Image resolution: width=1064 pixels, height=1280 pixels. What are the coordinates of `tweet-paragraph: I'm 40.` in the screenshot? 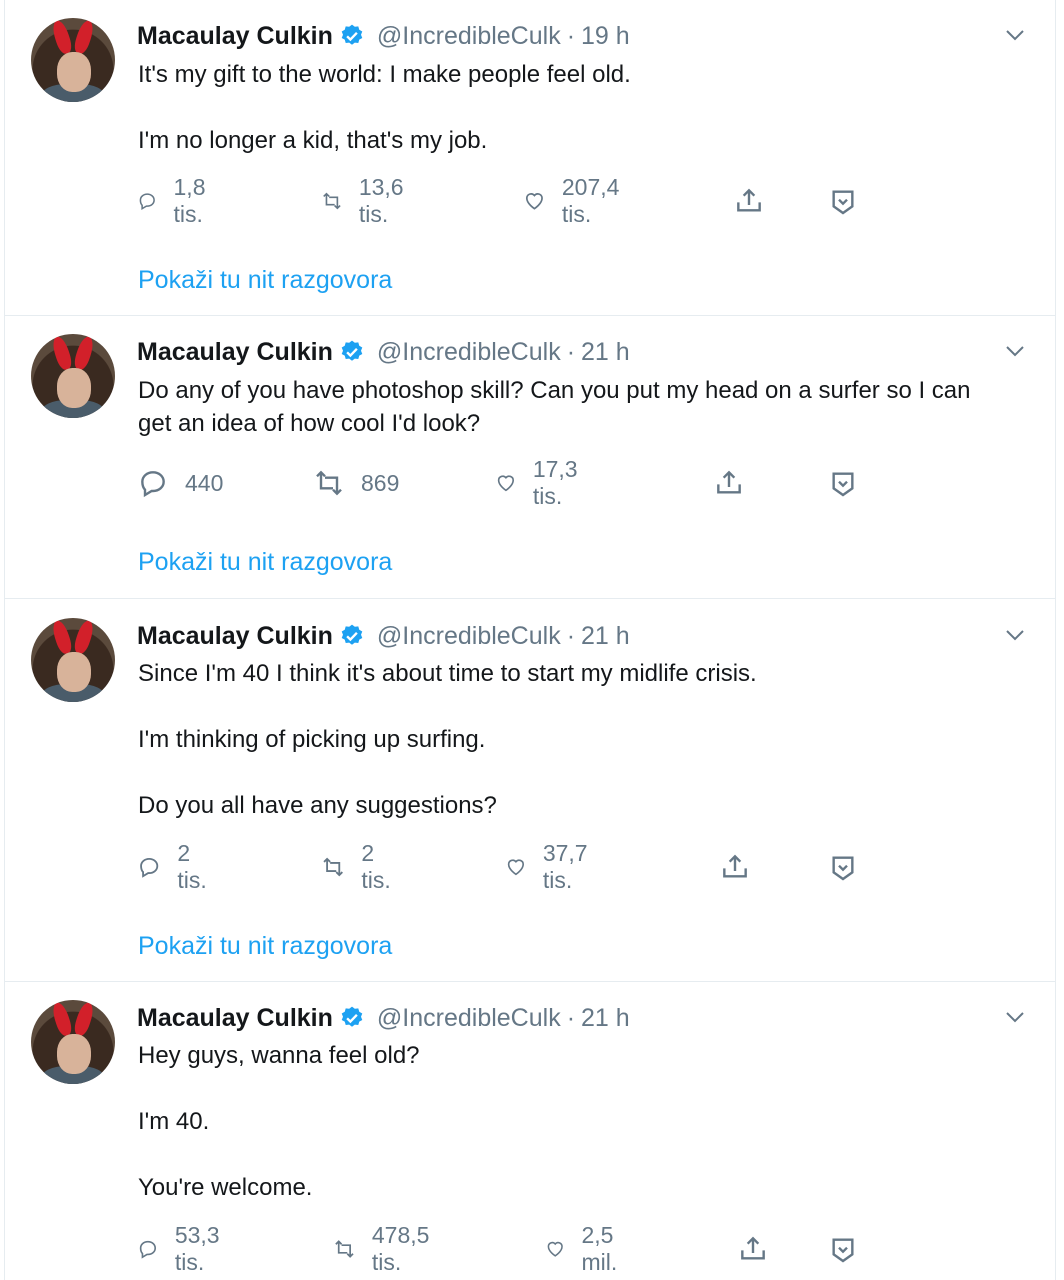 It's located at (174, 1121).